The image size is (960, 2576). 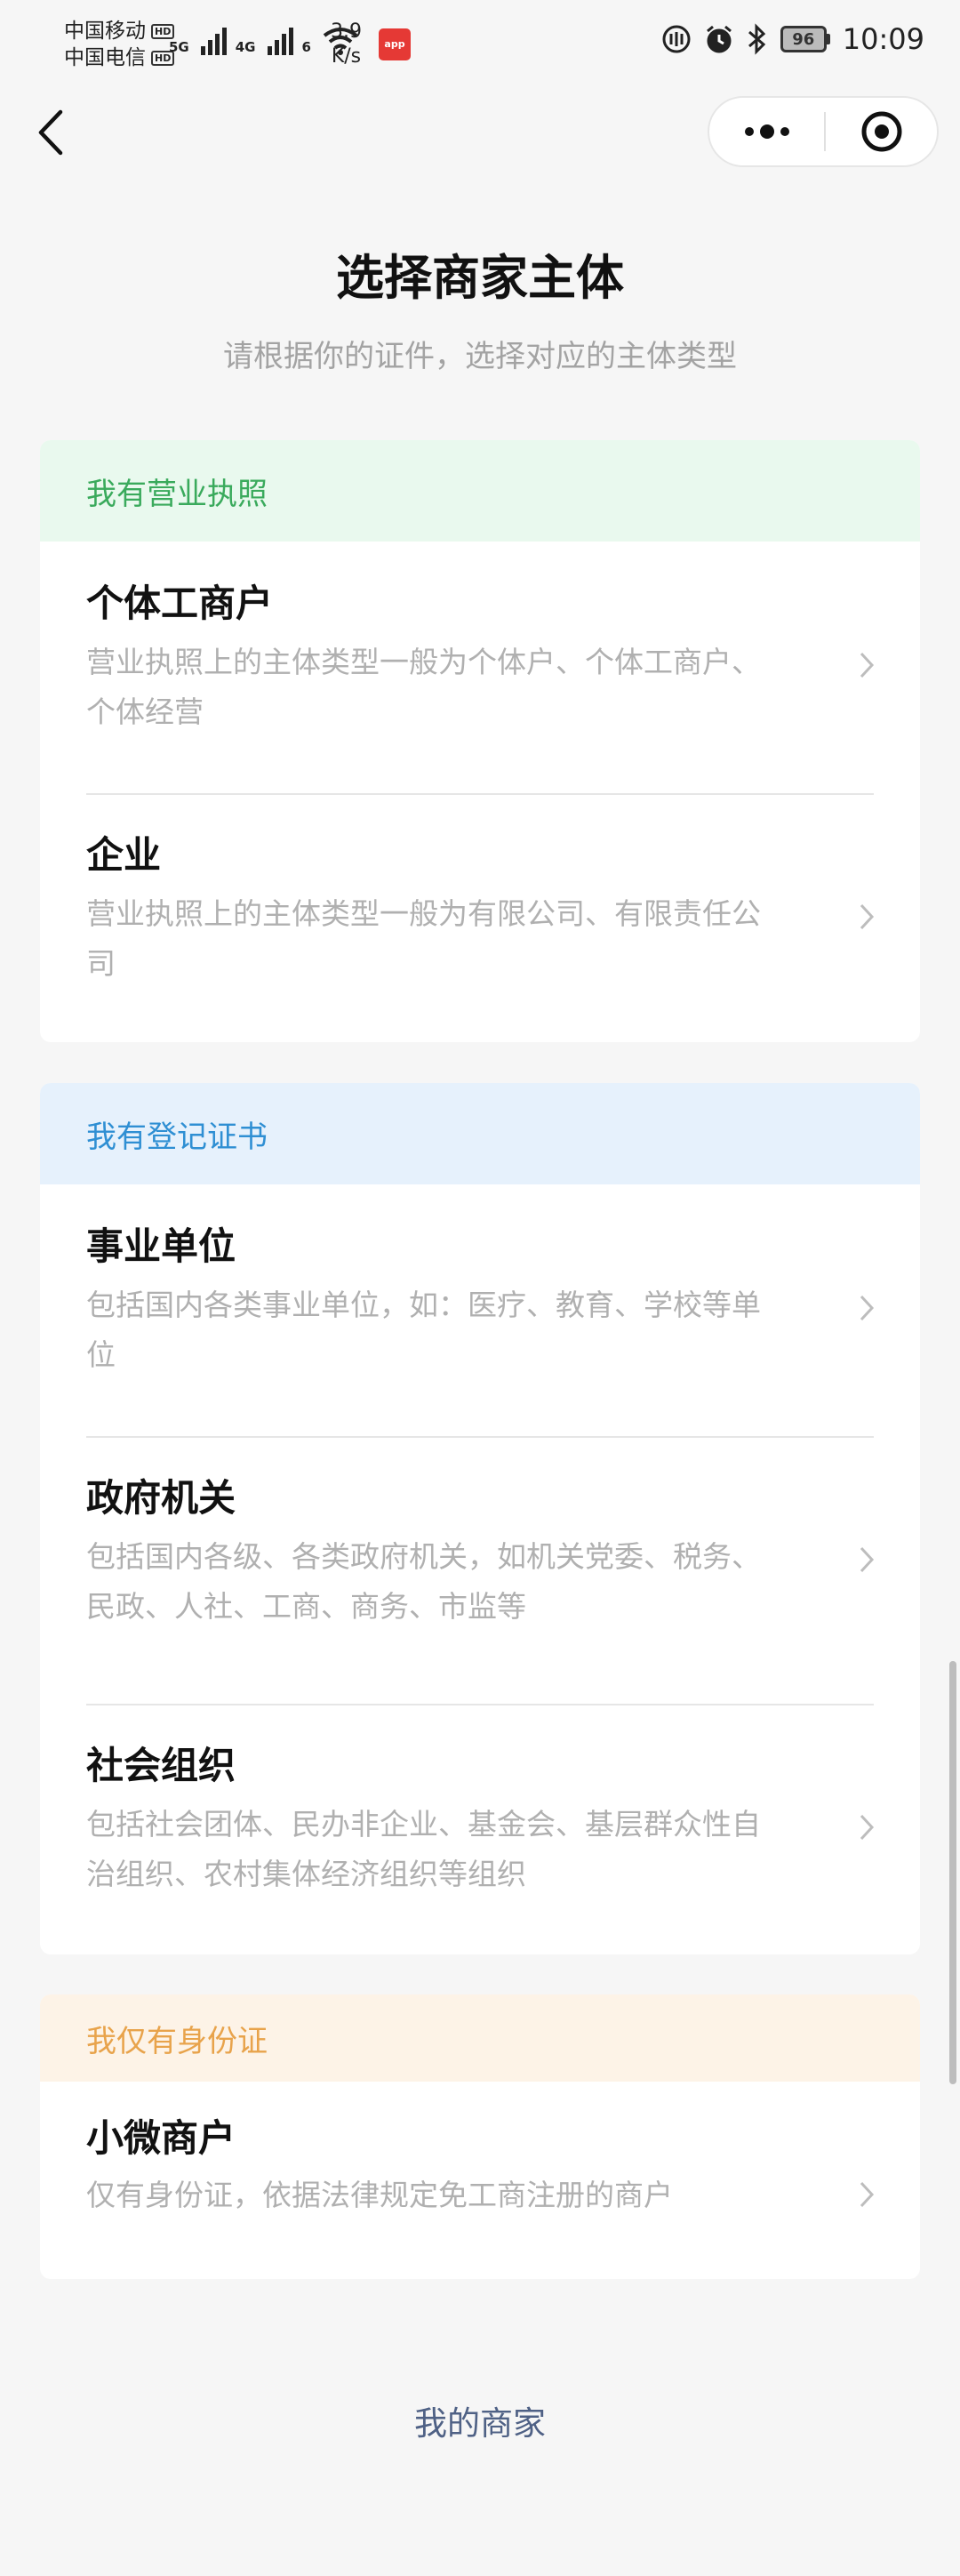 What do you see at coordinates (423, 1581) in the screenshot?
I see `option-desc: 包括国内各级、各类政府机关，如机关党委、税务、 民政、人社、工商、商务、市监等` at bounding box center [423, 1581].